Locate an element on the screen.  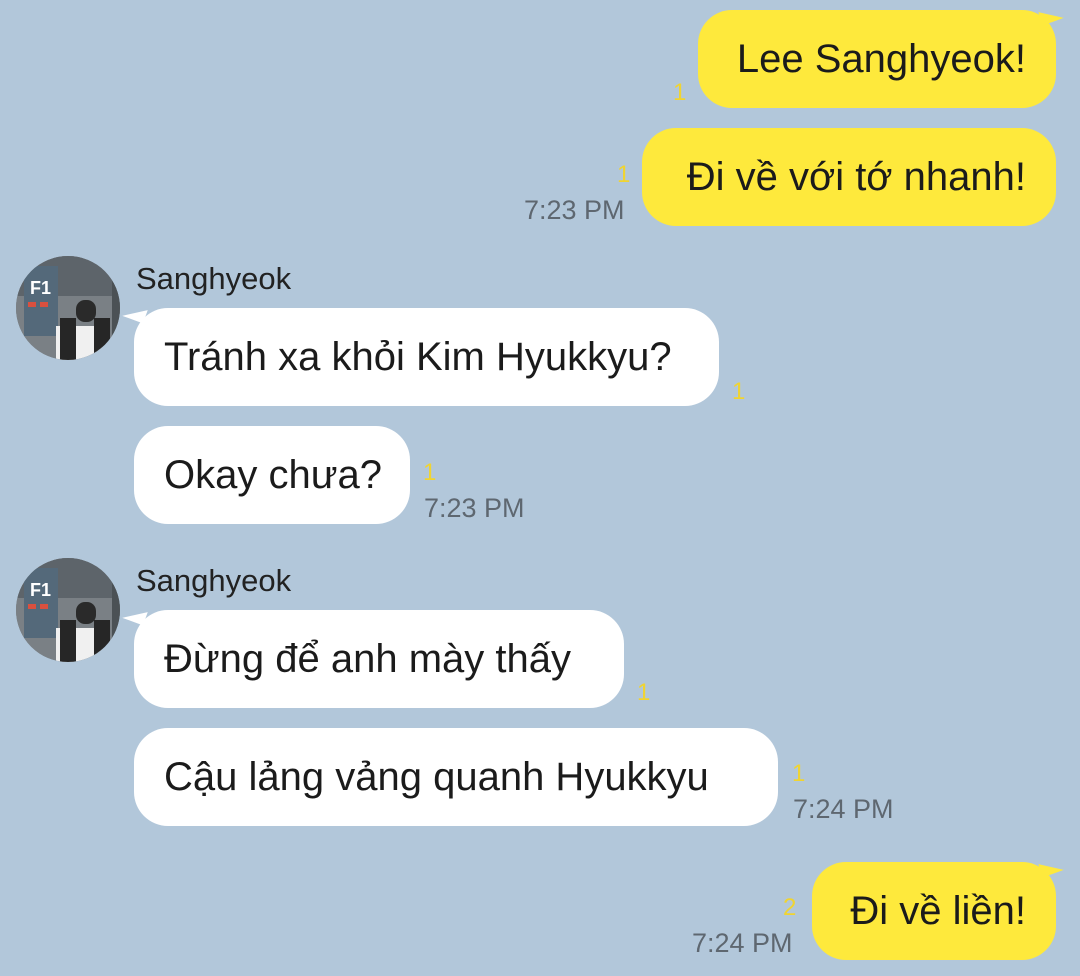
message-bubble-outgoing: Đi về với tớ nhanh! is located at coordinates (849, 177).